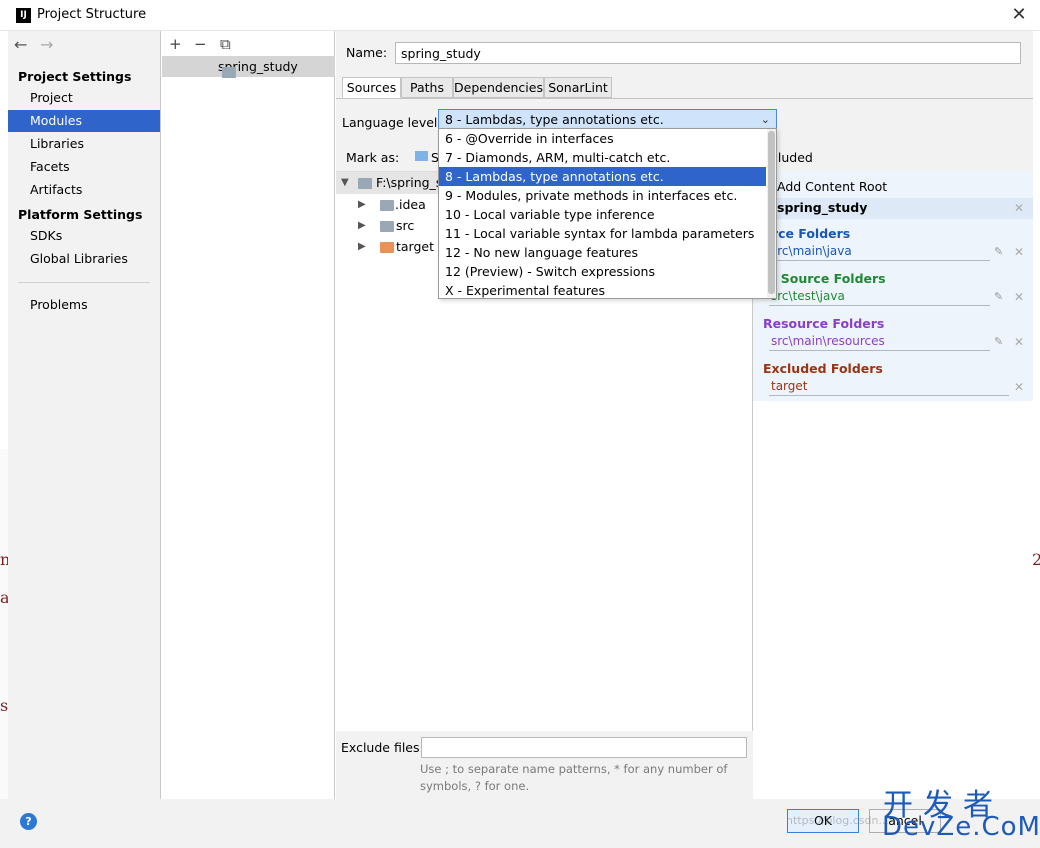 Image resolution: width=1040 pixels, height=848 pixels. I want to click on forward-arrow-icon: →, so click(46, 44).